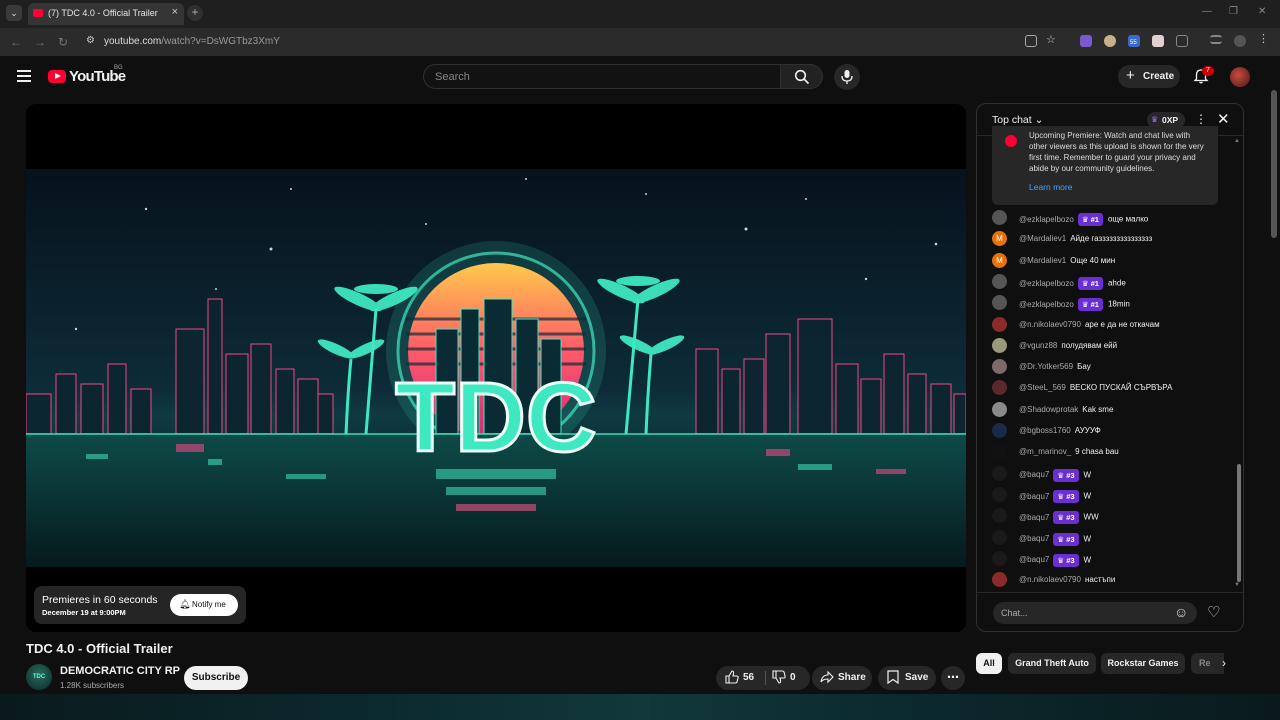 Image resolution: width=1280 pixels, height=720 pixels. Describe the element at coordinates (953, 678) in the screenshot. I see `more-actions-button: ⋯` at that location.